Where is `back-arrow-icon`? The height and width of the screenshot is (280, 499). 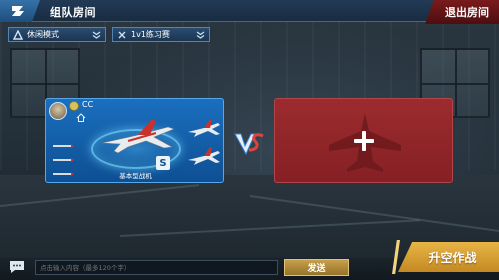
back-arrow-icon is located at coordinates (18, 11).